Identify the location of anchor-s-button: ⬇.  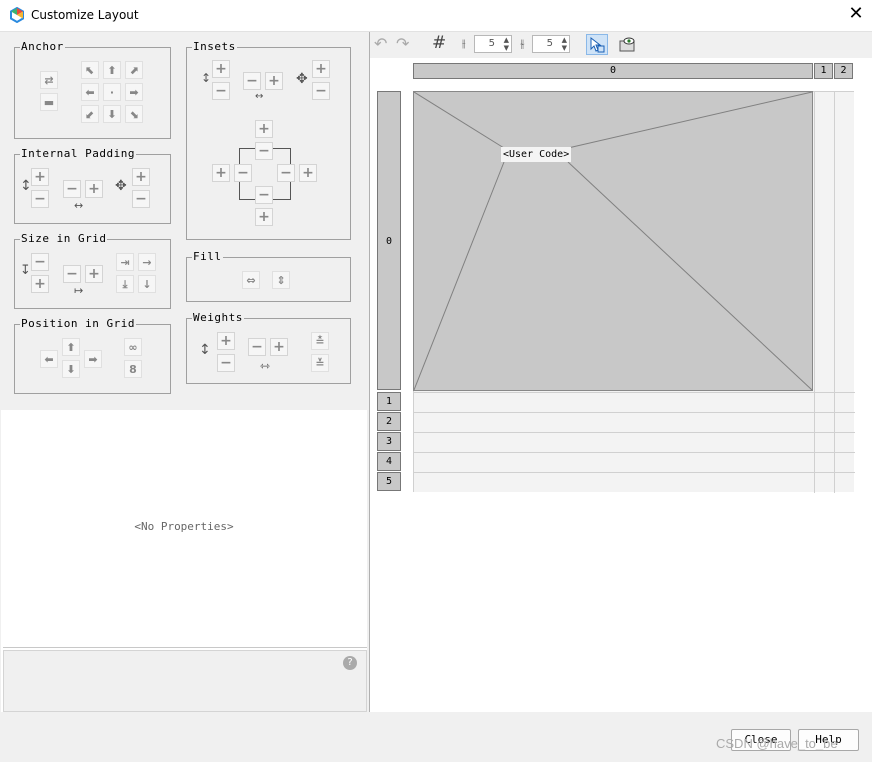
(112, 114).